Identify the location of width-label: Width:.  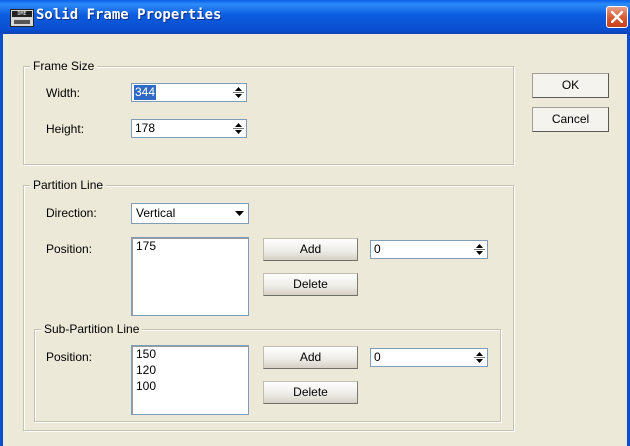
(63, 93).